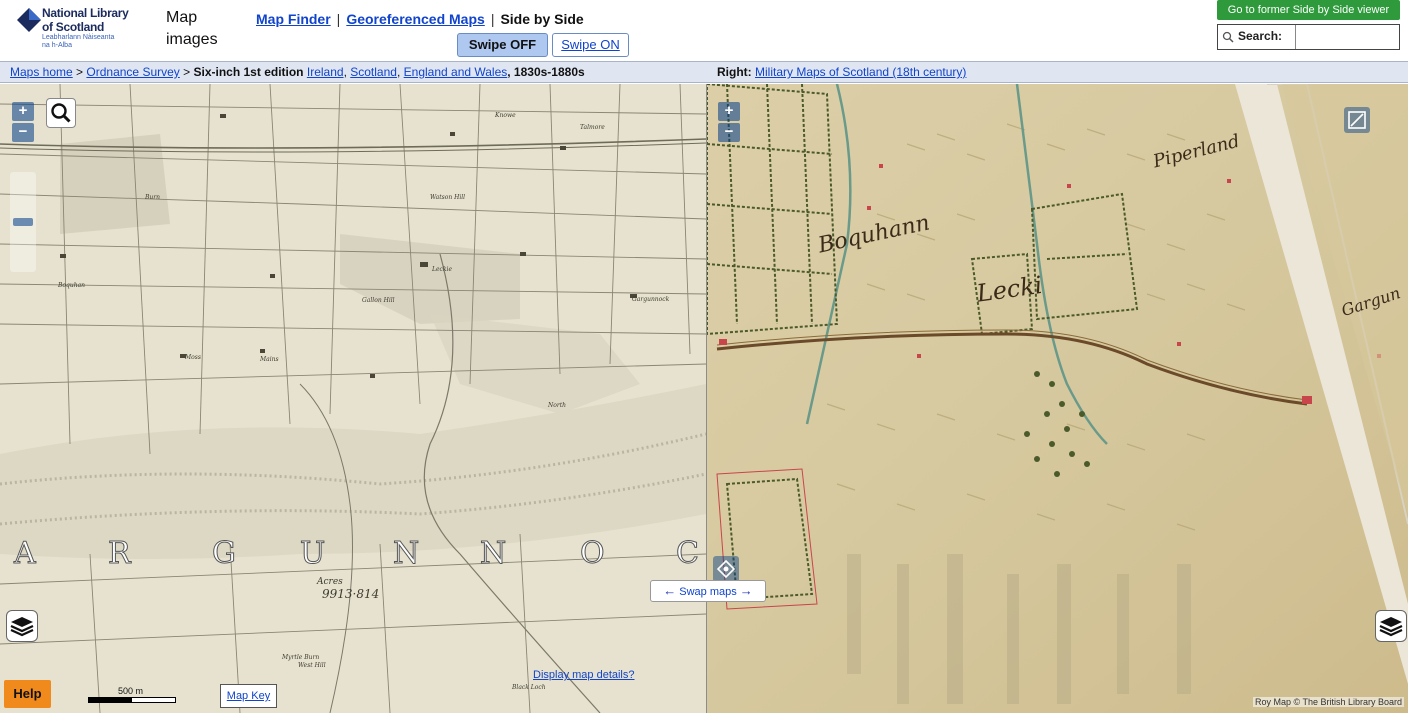 The width and height of the screenshot is (1408, 713). I want to click on georeferenced-maps-link: Georeferenced Maps, so click(415, 19).